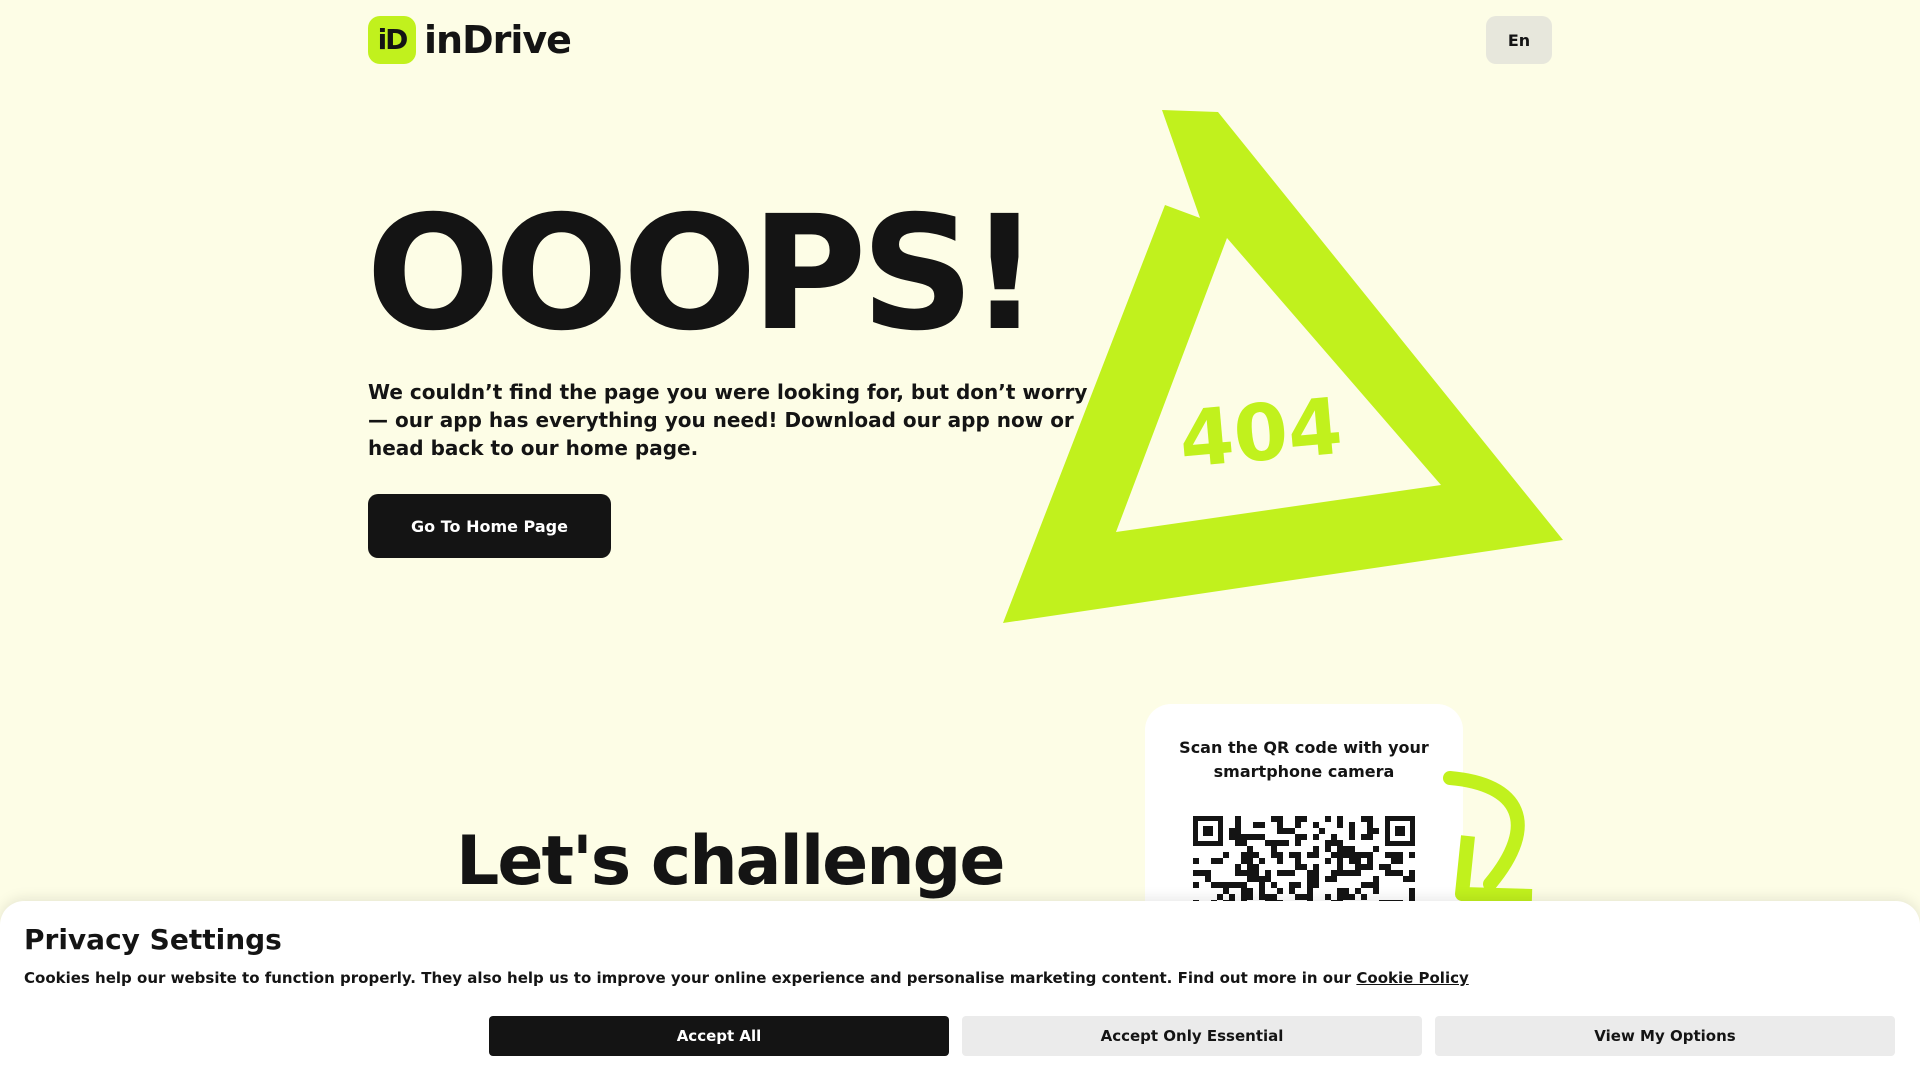  What do you see at coordinates (730, 861) in the screenshot?
I see `challenge-heading: Let's challenge` at bounding box center [730, 861].